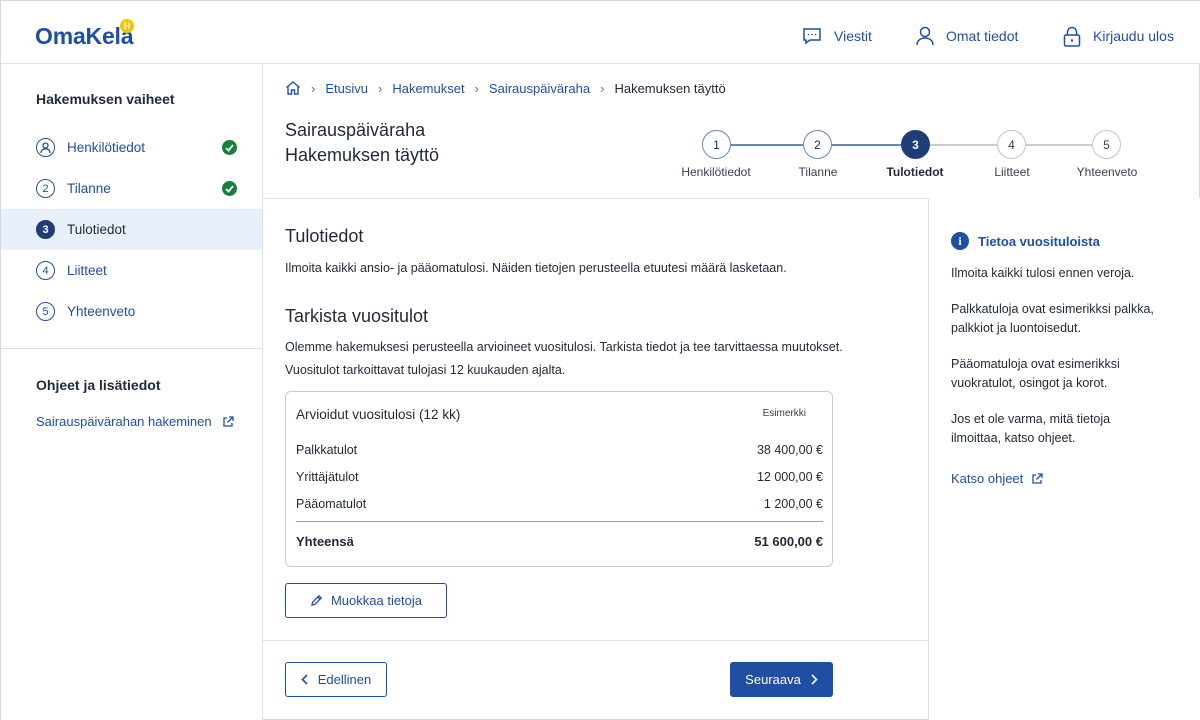 This screenshot has height=720, width=1200. What do you see at coordinates (96, 229) in the screenshot?
I see `sidebar-item-label: Tulotiedot` at bounding box center [96, 229].